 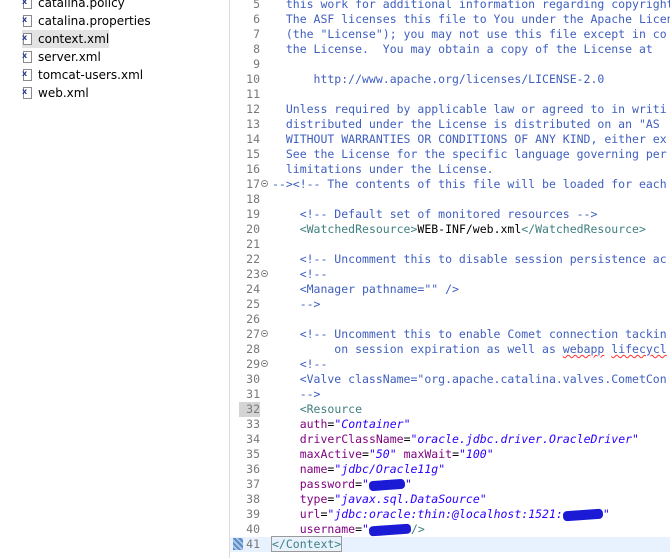 What do you see at coordinates (606, 514) in the screenshot?
I see `code-token: "` at bounding box center [606, 514].